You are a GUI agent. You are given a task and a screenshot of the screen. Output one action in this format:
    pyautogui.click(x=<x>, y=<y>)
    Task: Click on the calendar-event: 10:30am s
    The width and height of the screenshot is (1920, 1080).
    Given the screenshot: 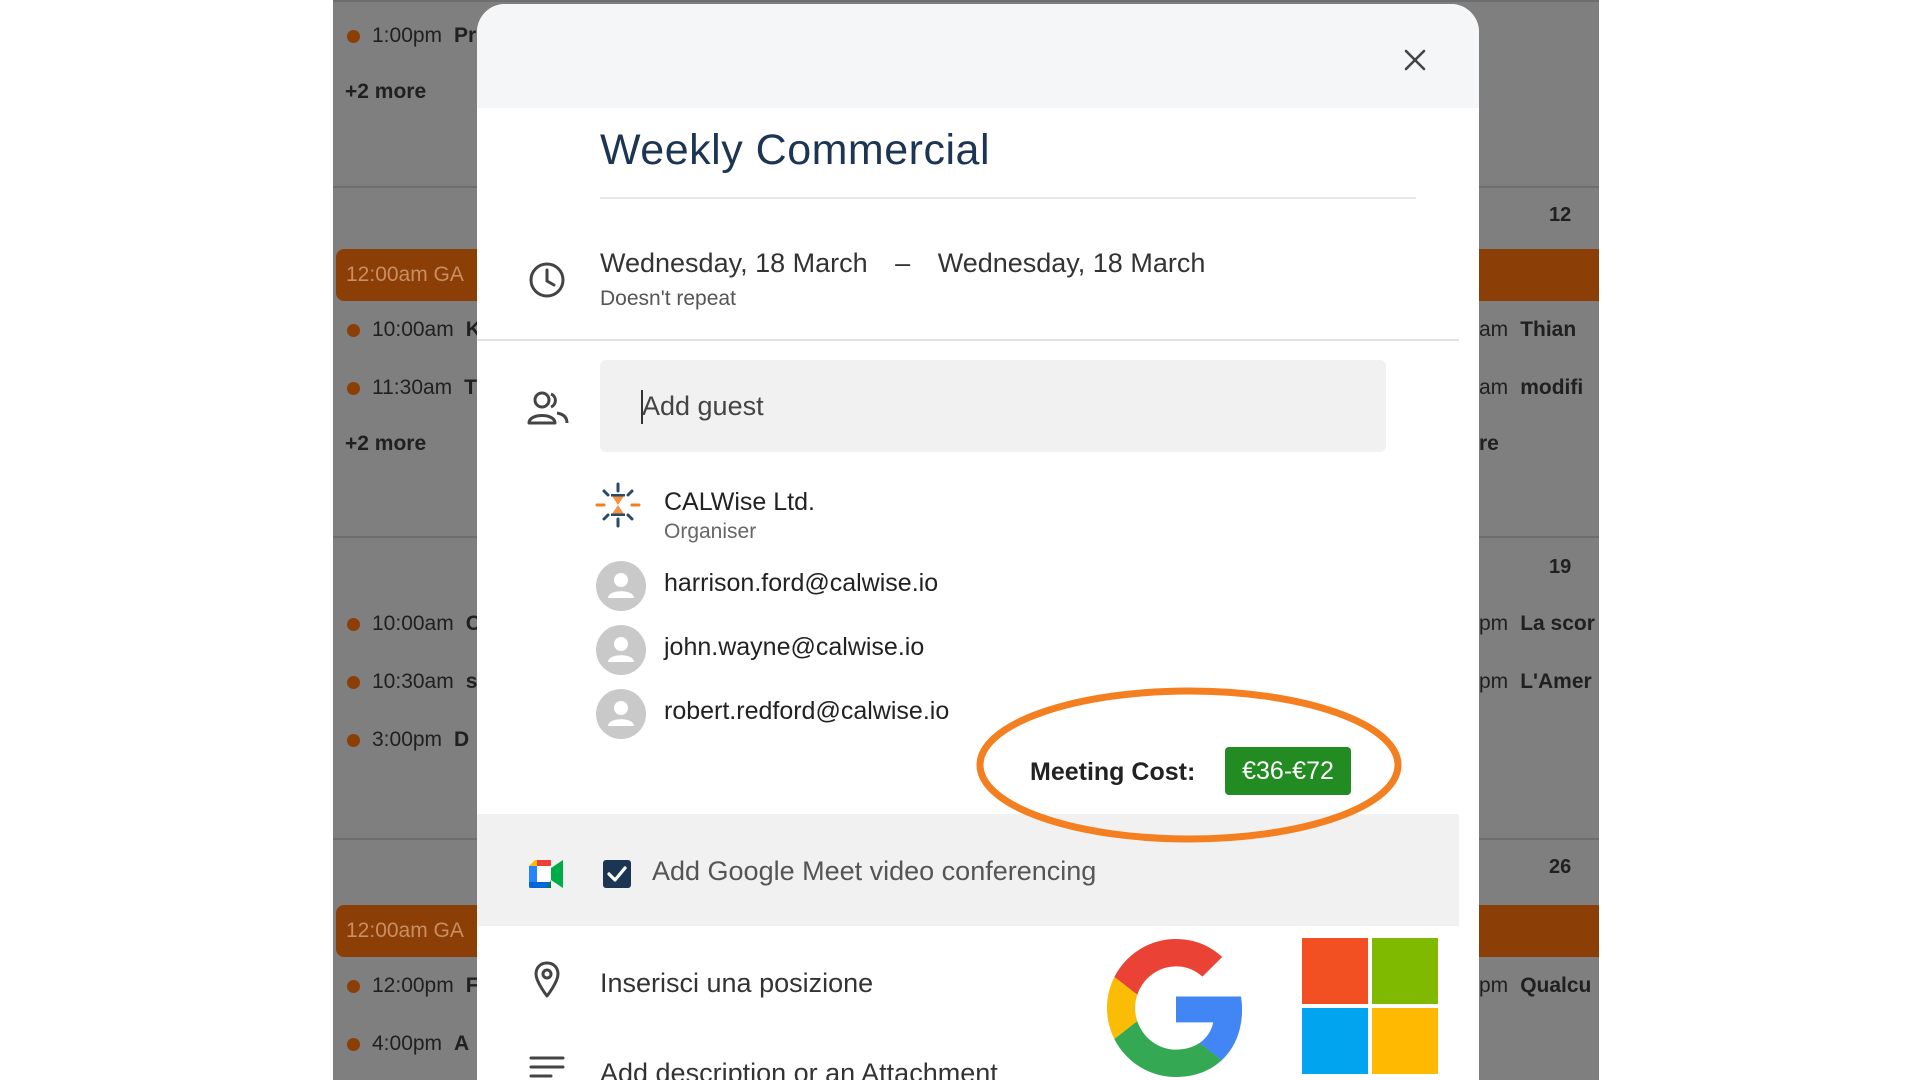 What is the action you would take?
    pyautogui.click(x=412, y=682)
    